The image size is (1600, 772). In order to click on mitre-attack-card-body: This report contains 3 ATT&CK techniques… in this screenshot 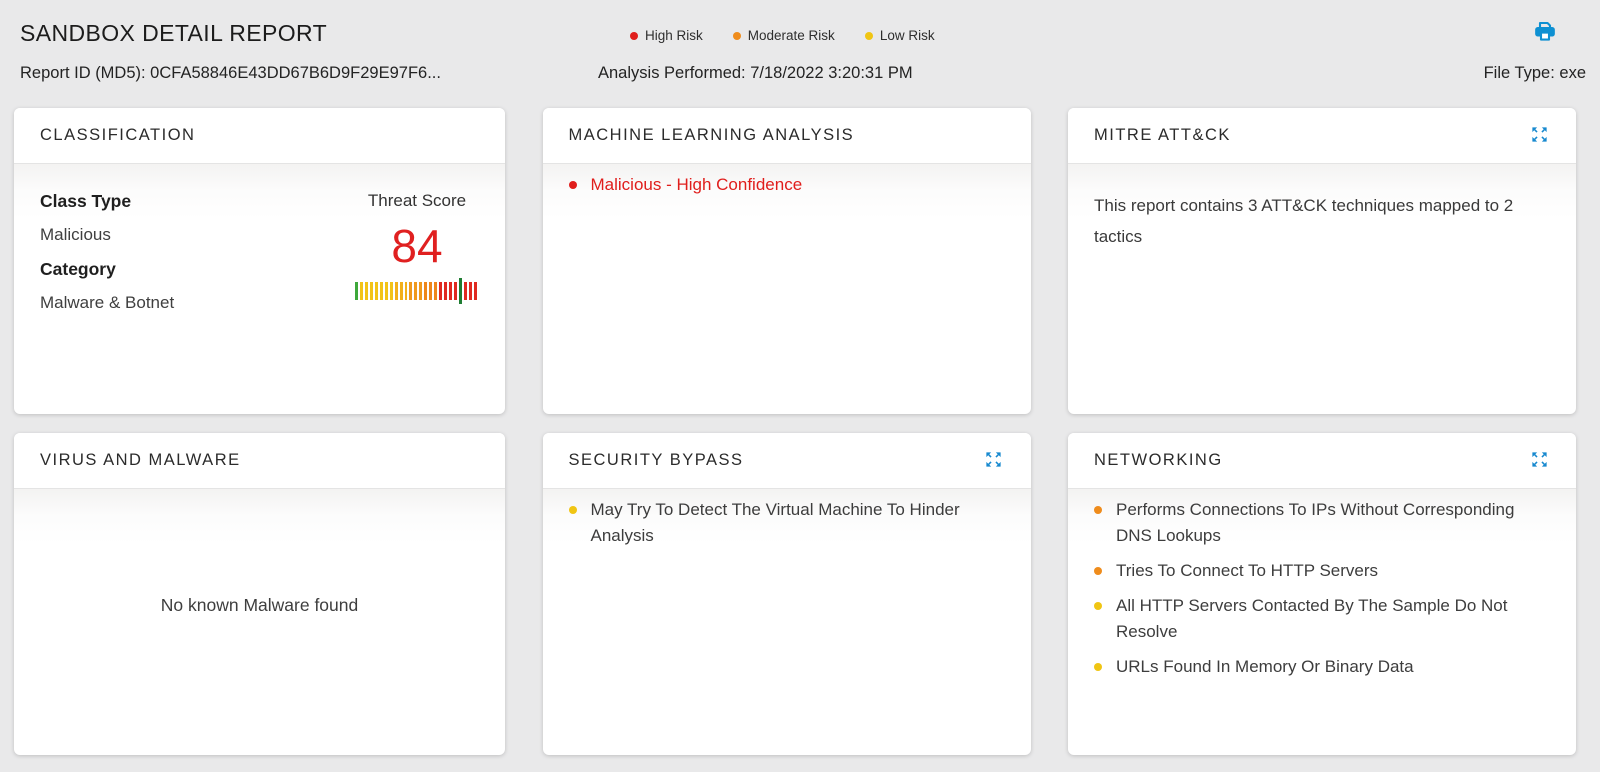, I will do `click(1322, 289)`.